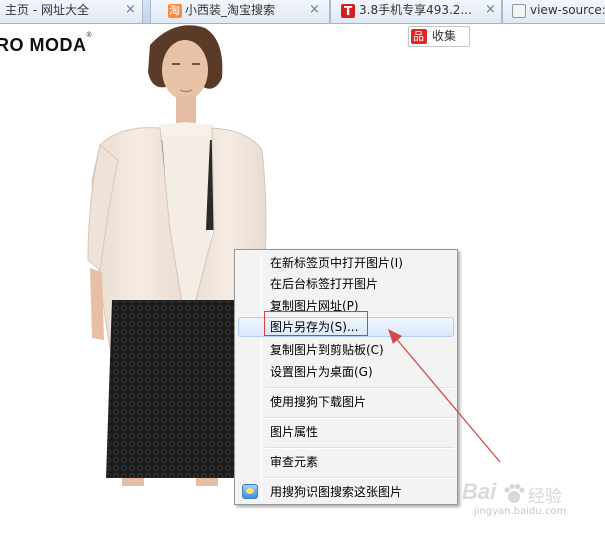 The image size is (605, 533). I want to click on baidu-jingyan-watermark: Bai 经验 jingyan.baidu.com, so click(532, 501).